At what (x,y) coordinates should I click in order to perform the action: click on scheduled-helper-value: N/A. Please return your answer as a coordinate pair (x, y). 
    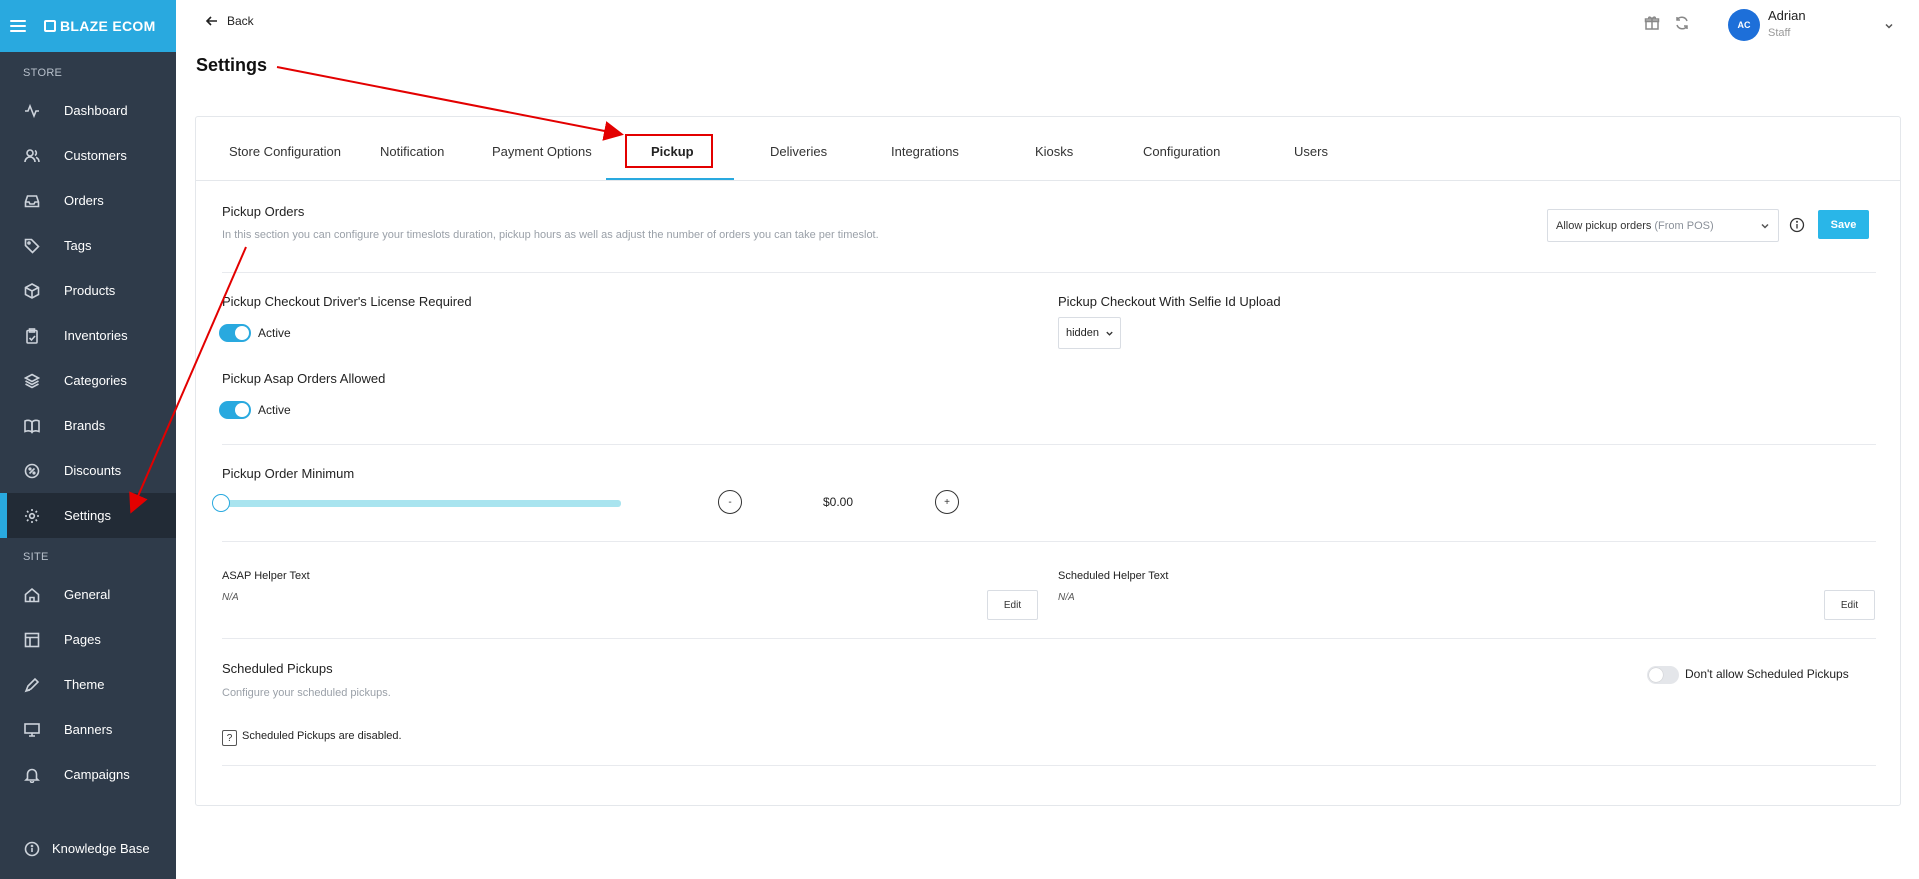
    Looking at the image, I should click on (1066, 597).